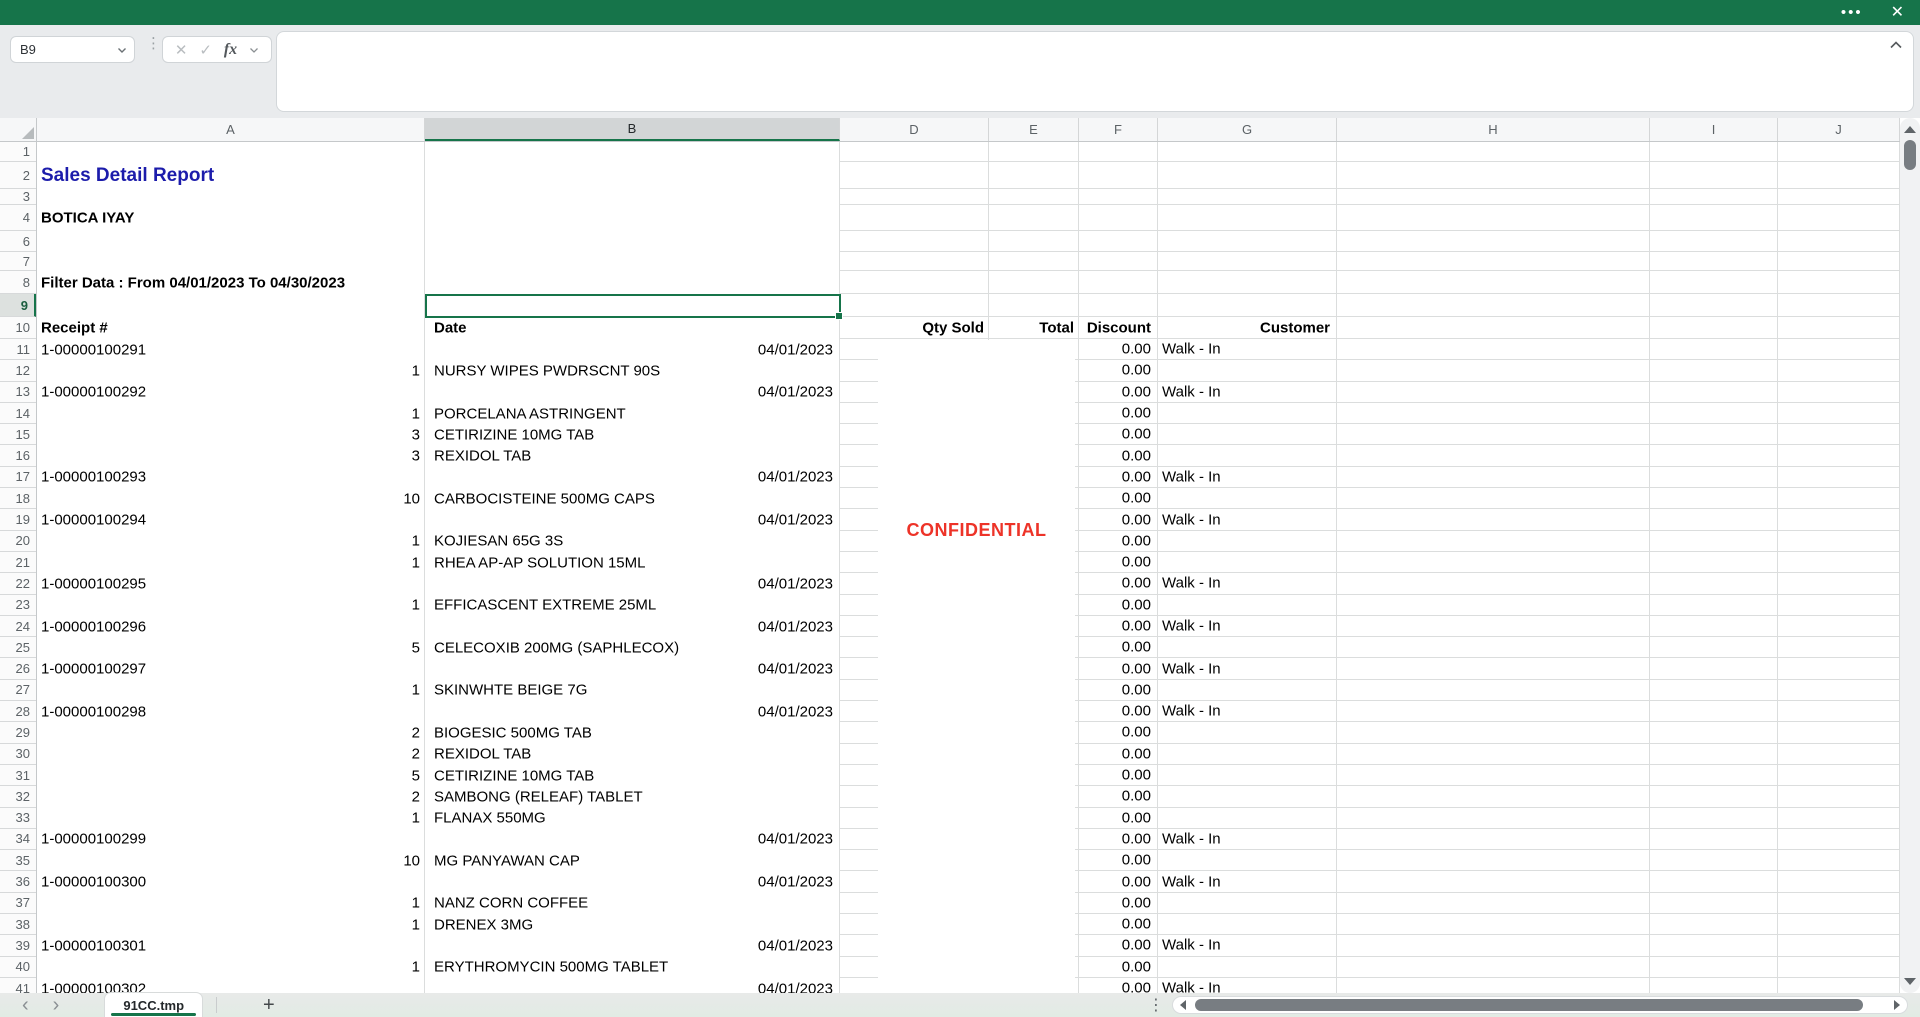 The image size is (1920, 1017). I want to click on cell-B3, so click(632, 197).